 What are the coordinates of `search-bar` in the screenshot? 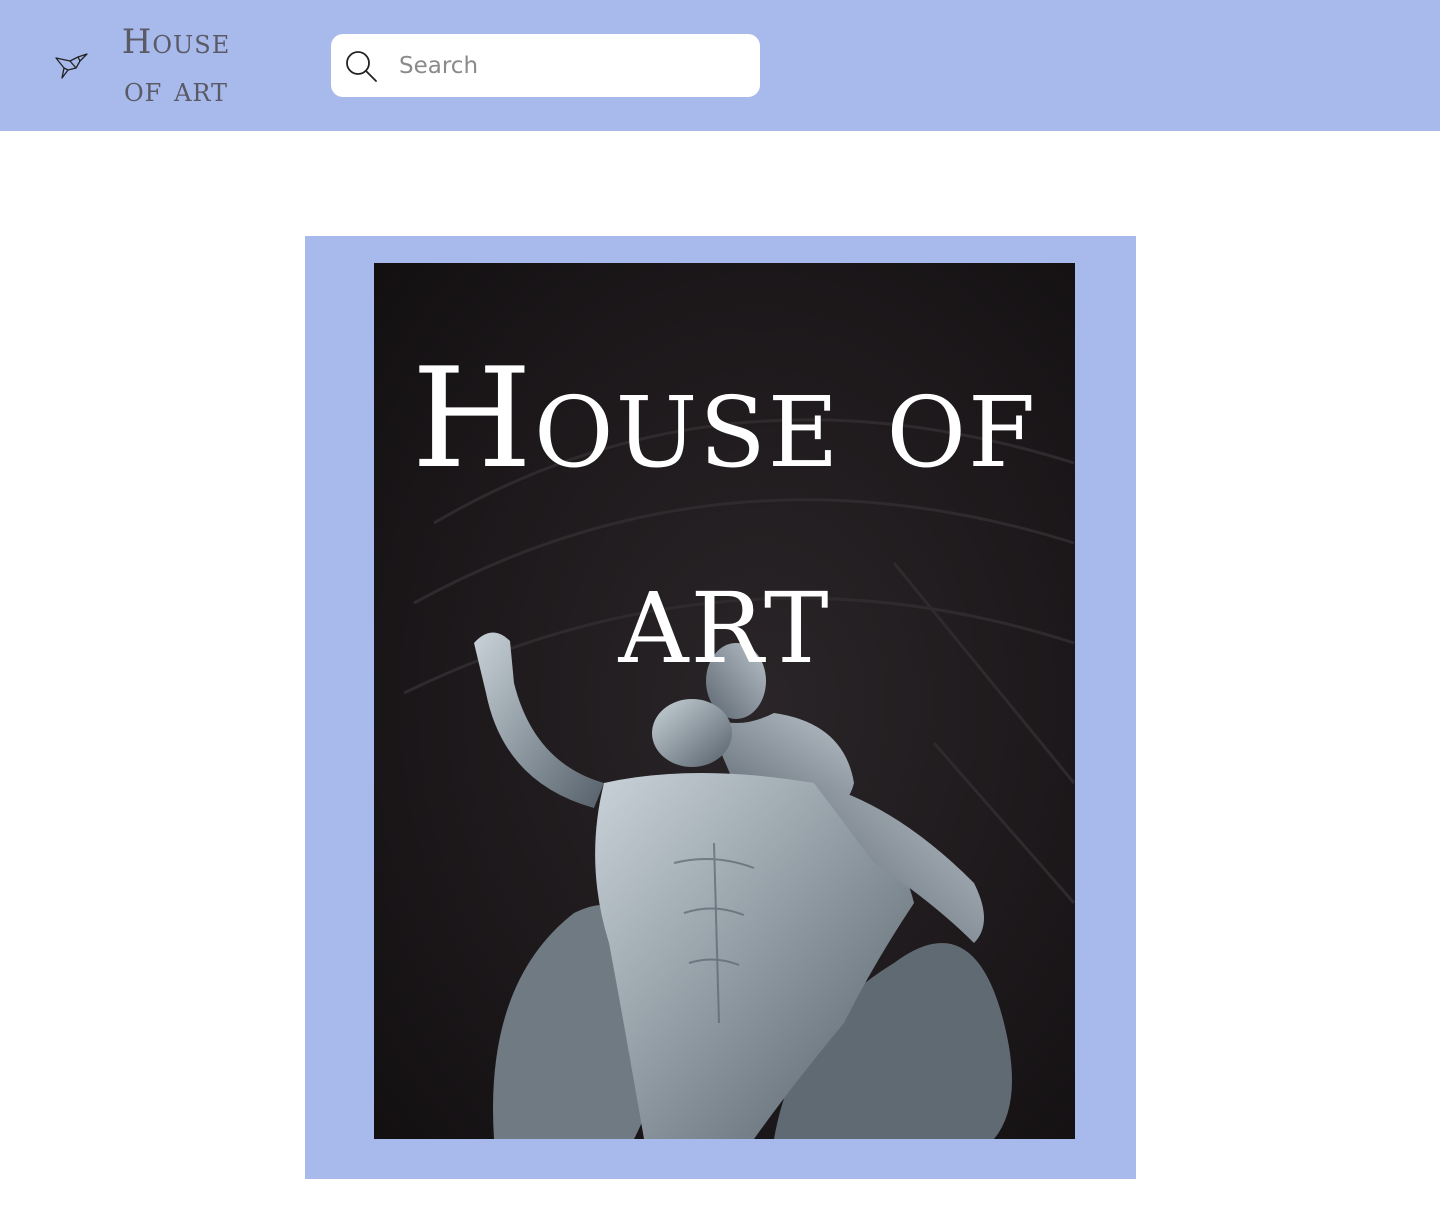 It's located at (545, 65).